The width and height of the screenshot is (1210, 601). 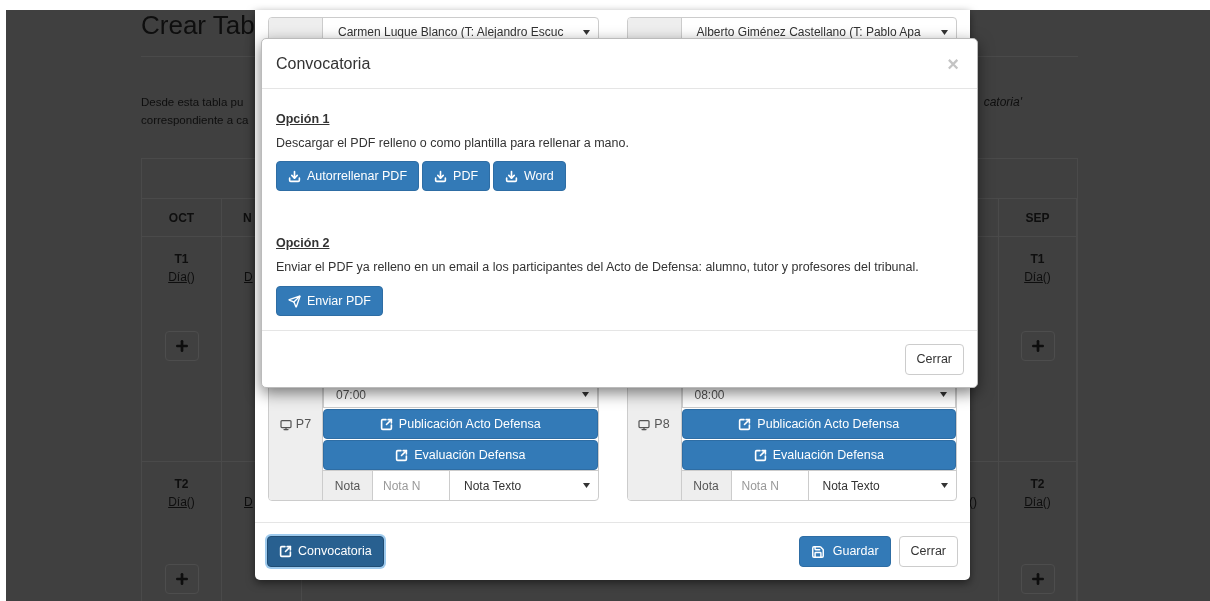 I want to click on place-label: P7, so click(x=303, y=425).